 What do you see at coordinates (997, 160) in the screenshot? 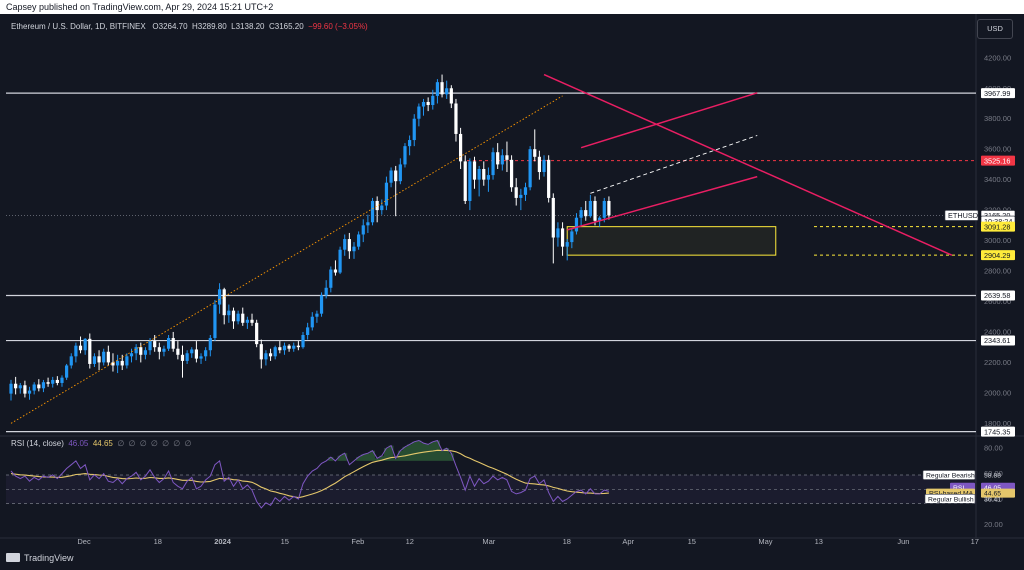
I see `price-tag-label: 3525.16` at bounding box center [997, 160].